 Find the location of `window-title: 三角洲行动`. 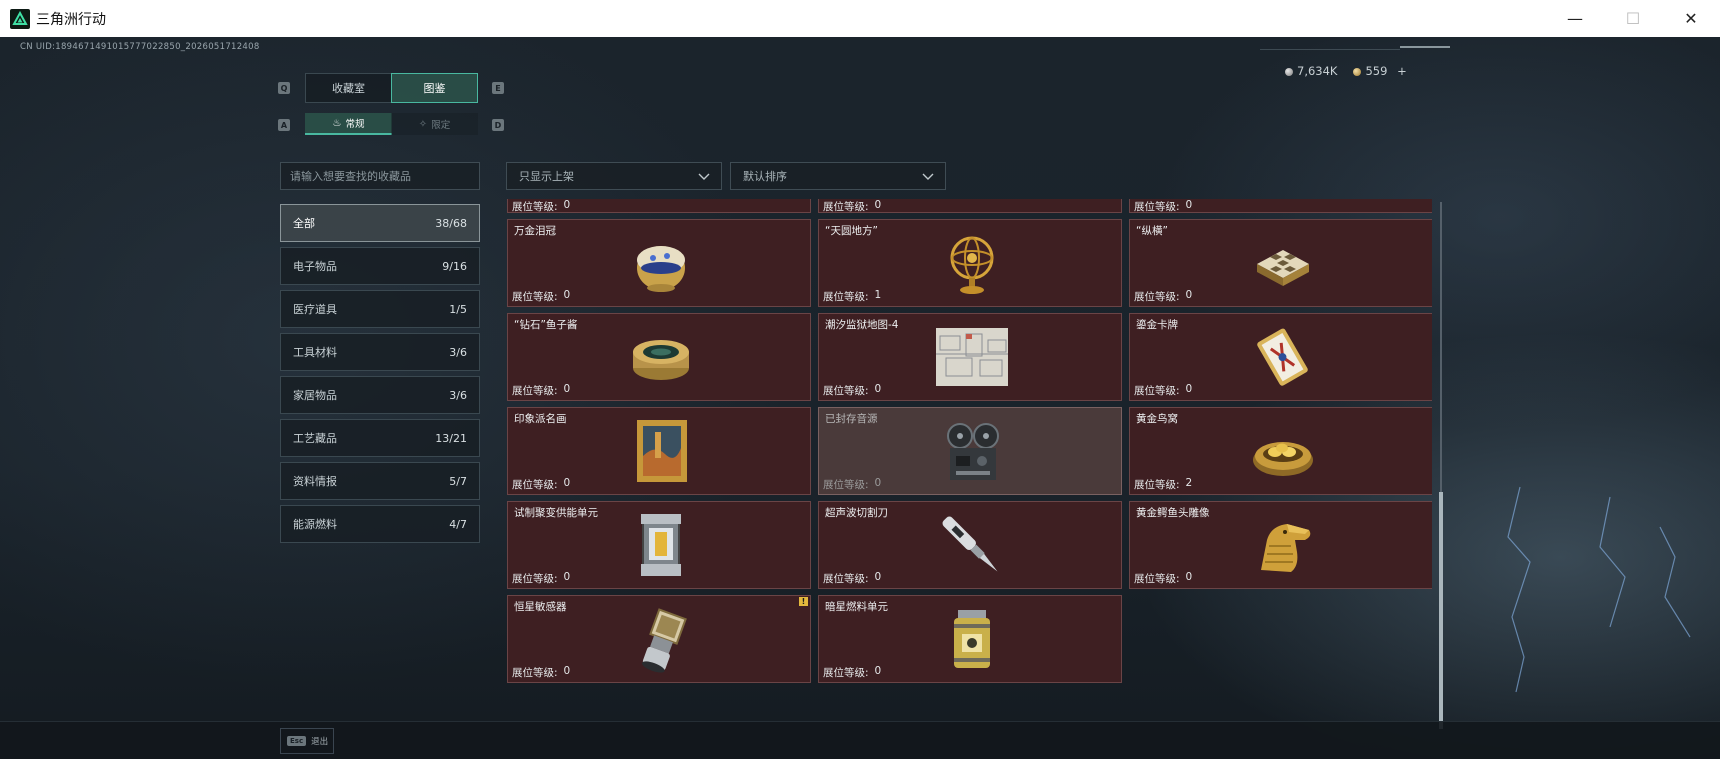

window-title: 三角洲行动 is located at coordinates (71, 19).